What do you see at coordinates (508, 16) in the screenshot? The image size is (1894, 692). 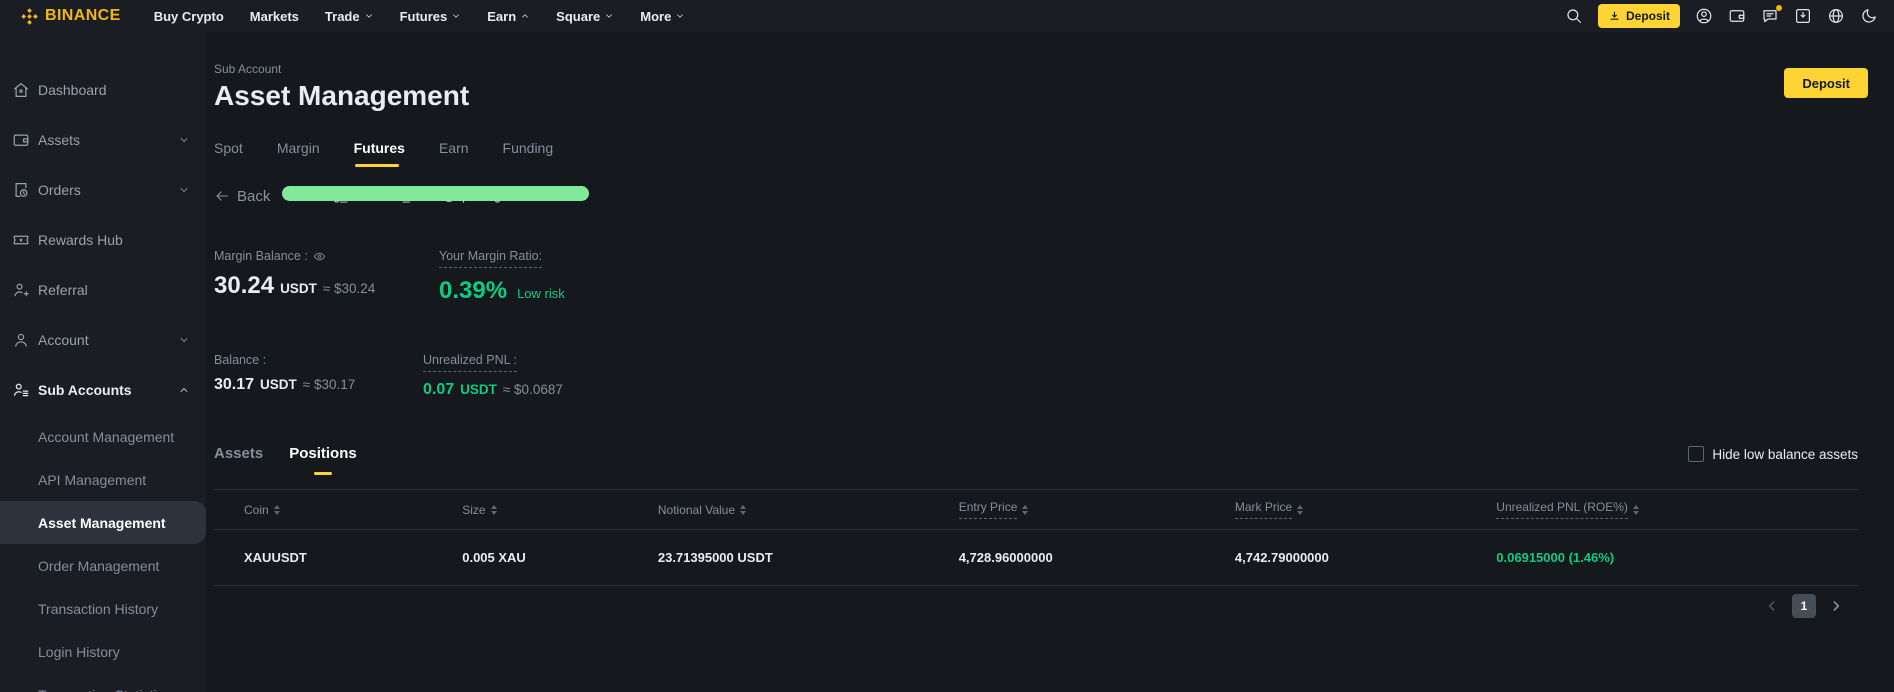 I see `nav-earn: Earn` at bounding box center [508, 16].